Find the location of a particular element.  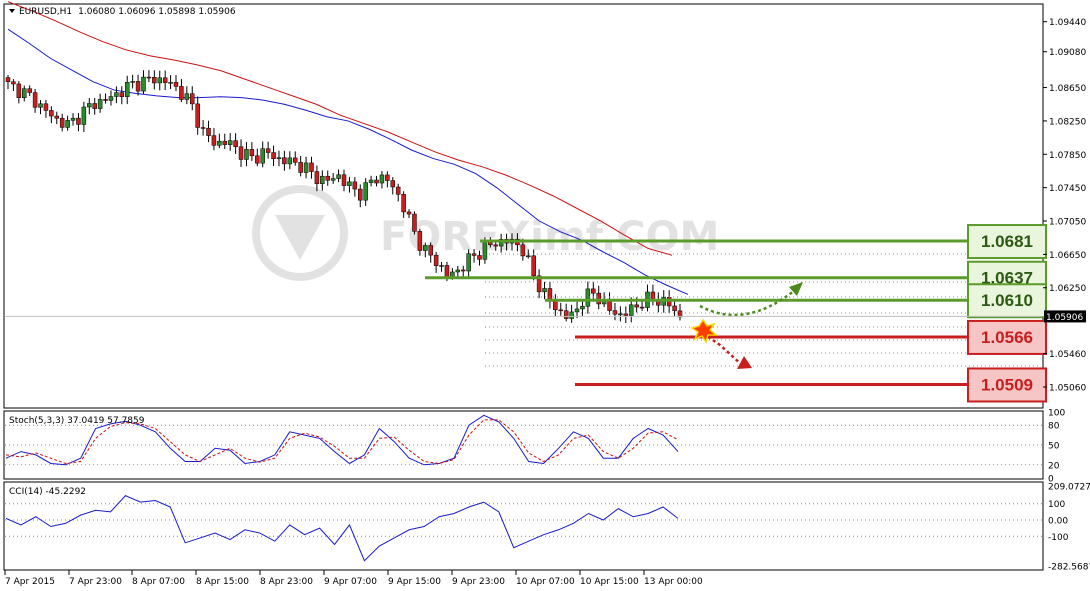

time-tick-label: 8 Apr 15:00 is located at coordinates (222, 582).